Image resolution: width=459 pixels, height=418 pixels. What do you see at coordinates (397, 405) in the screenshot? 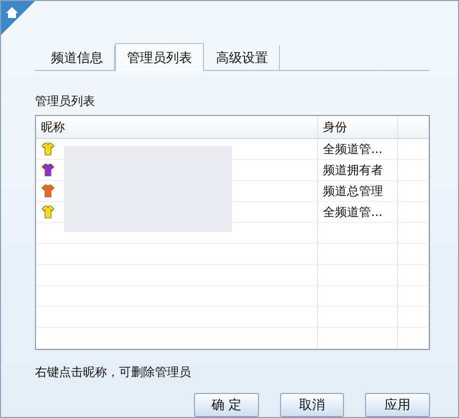
I see `dialog-button: 应用` at bounding box center [397, 405].